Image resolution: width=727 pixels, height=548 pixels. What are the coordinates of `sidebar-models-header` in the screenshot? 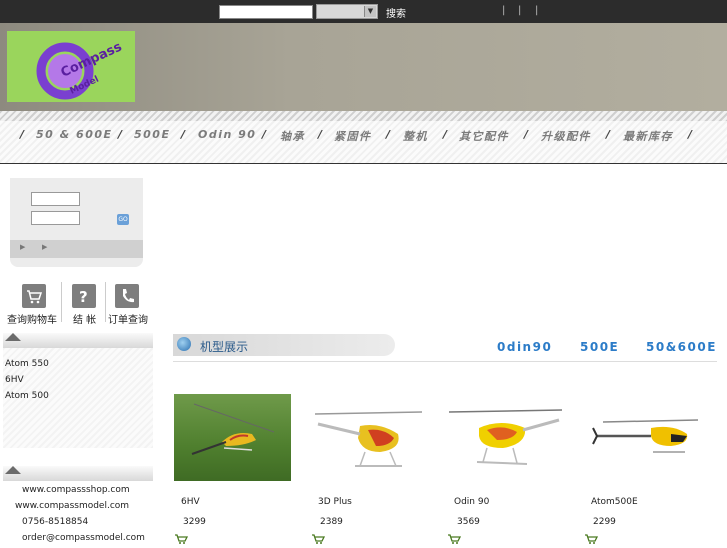 It's located at (78, 340).